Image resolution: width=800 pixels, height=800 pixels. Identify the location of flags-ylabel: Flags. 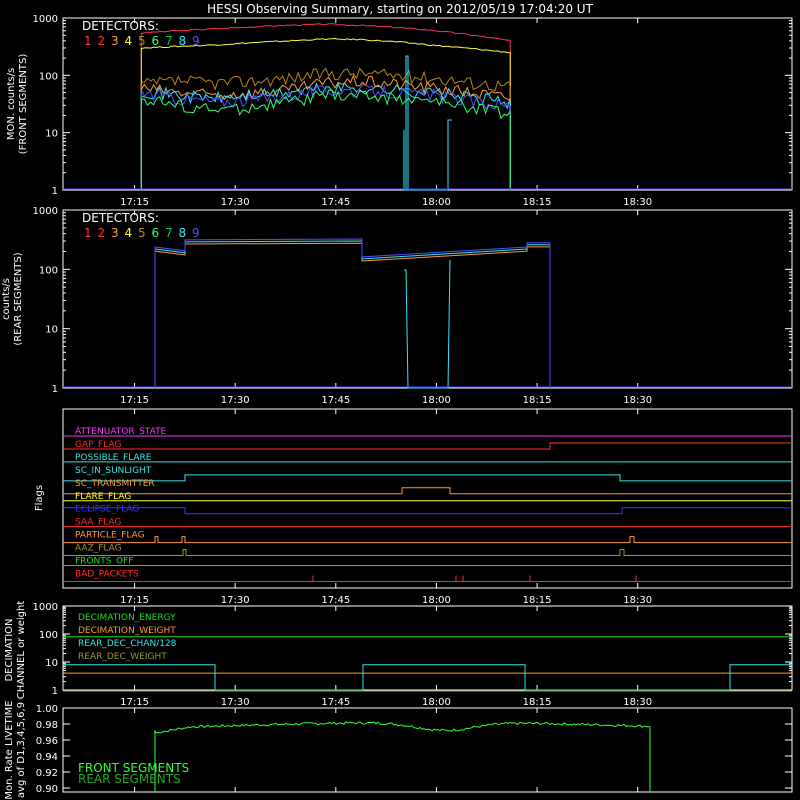
(39, 498).